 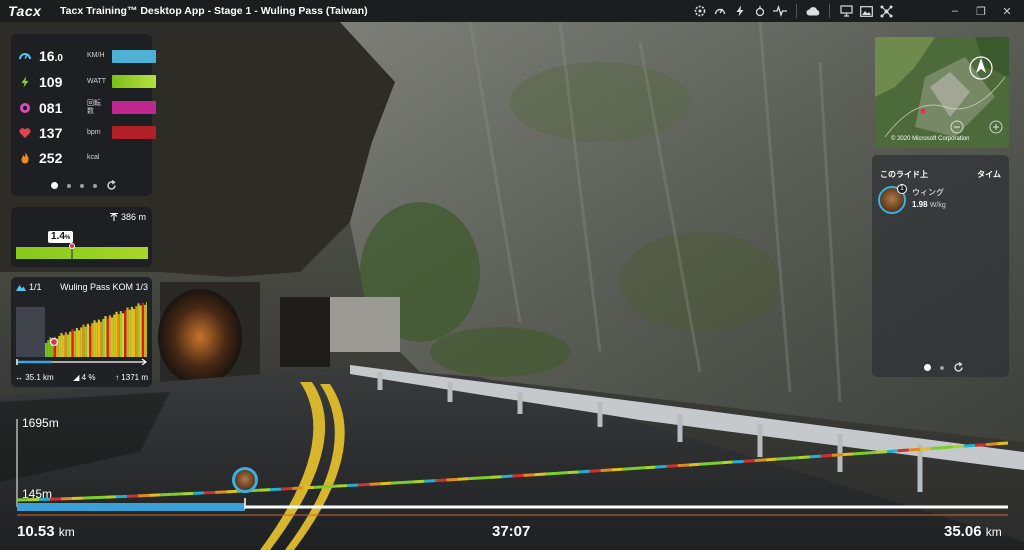 What do you see at coordinates (1007, 11) in the screenshot?
I see `close-button: ✕` at bounding box center [1007, 11].